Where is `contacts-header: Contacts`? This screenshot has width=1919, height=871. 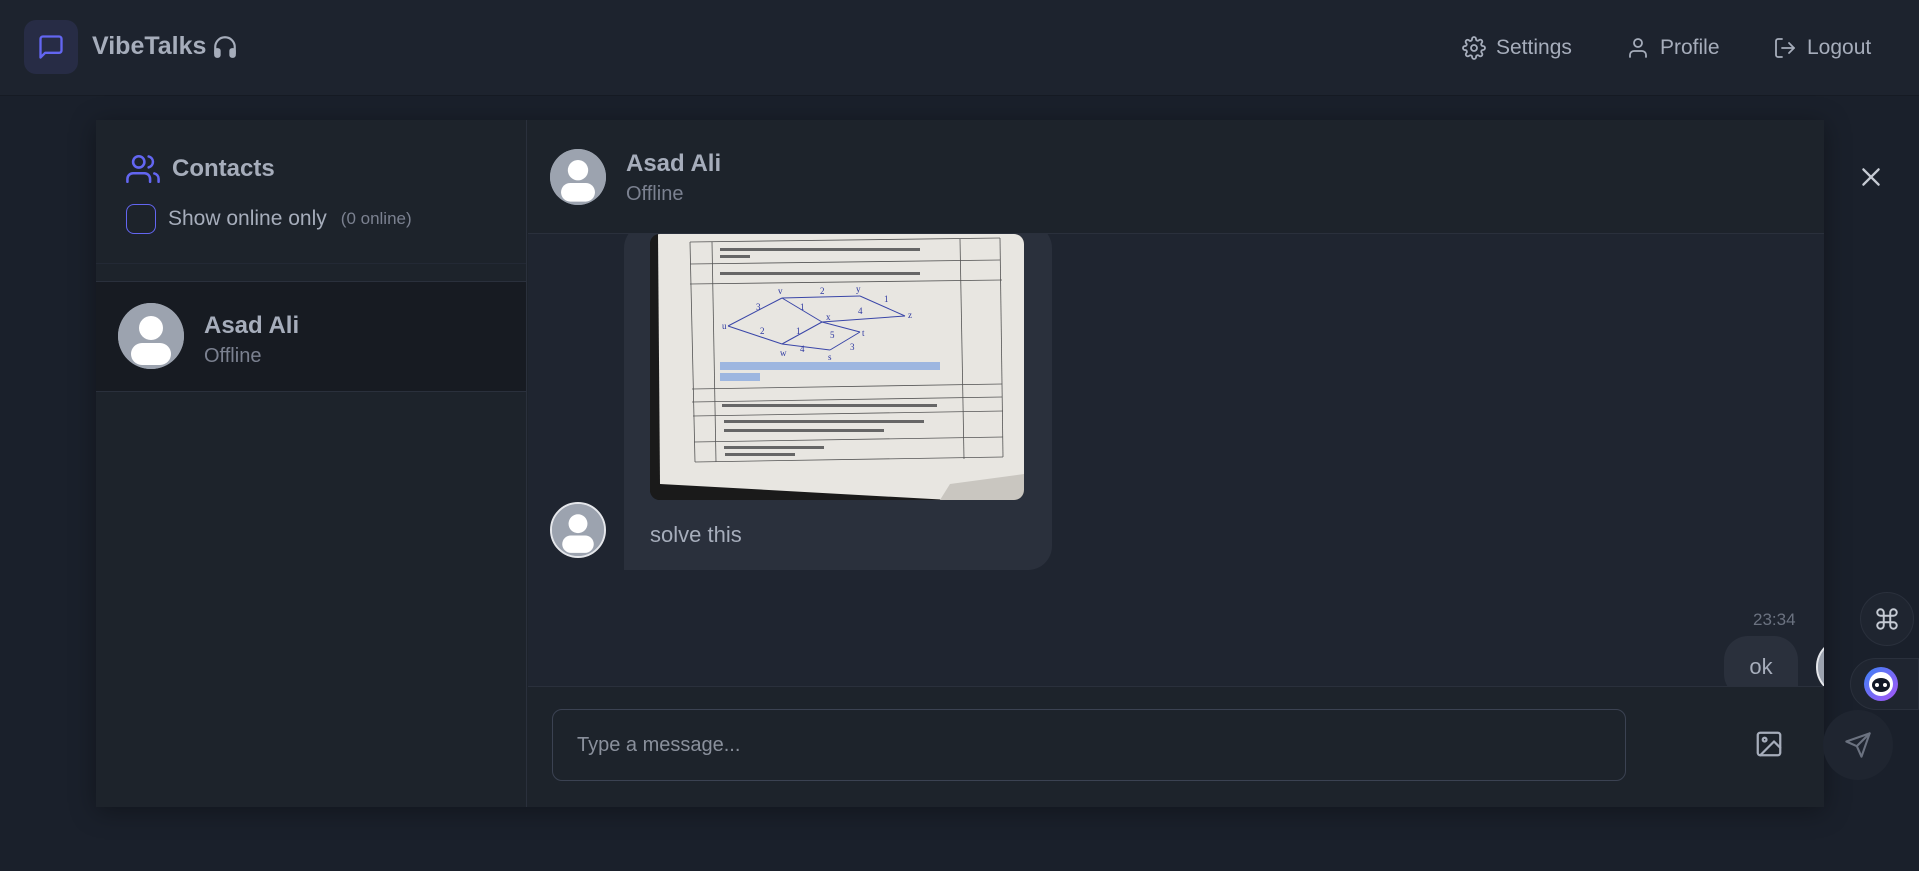 contacts-header: Contacts is located at coordinates (200, 169).